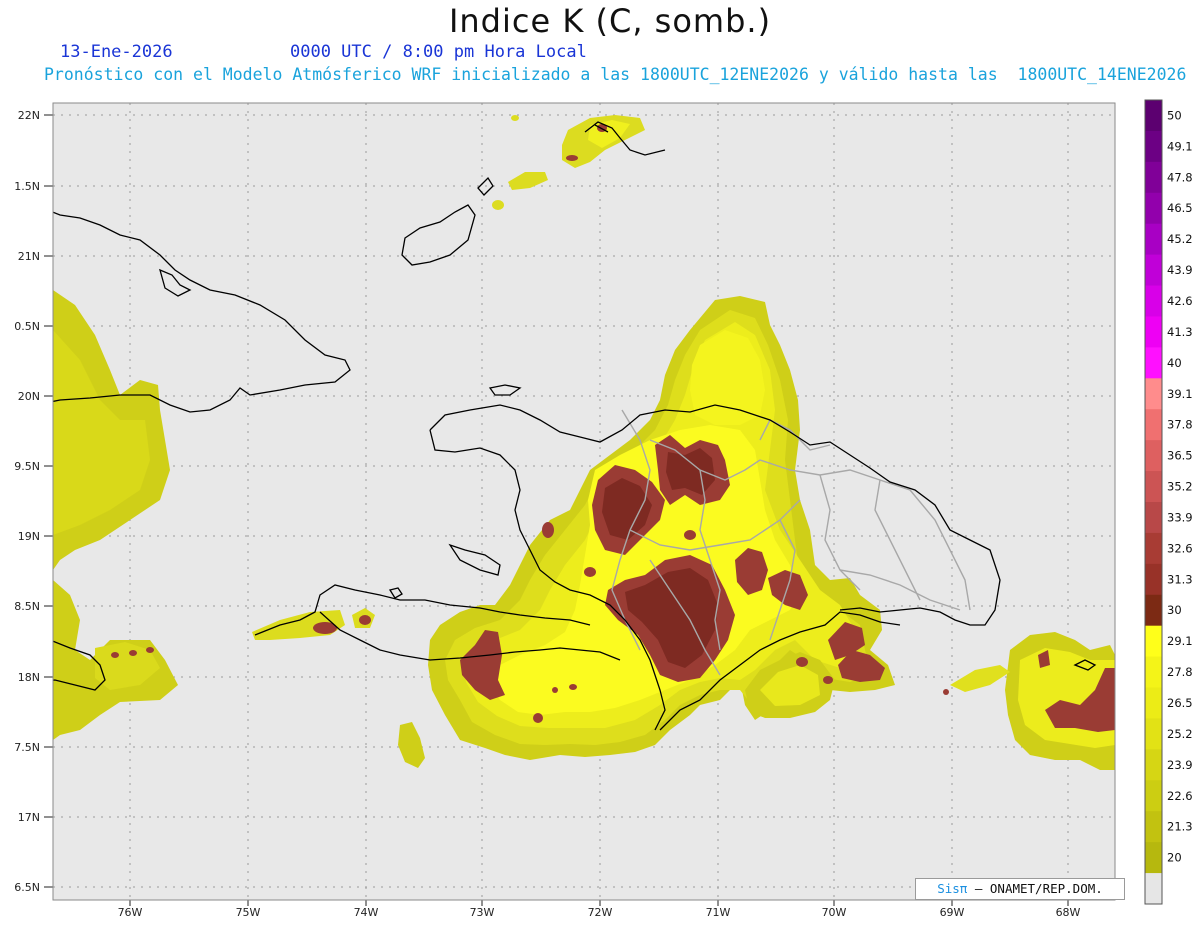  Describe the element at coordinates (48, 501) in the screenshot. I see `latitude-ticks` at that location.